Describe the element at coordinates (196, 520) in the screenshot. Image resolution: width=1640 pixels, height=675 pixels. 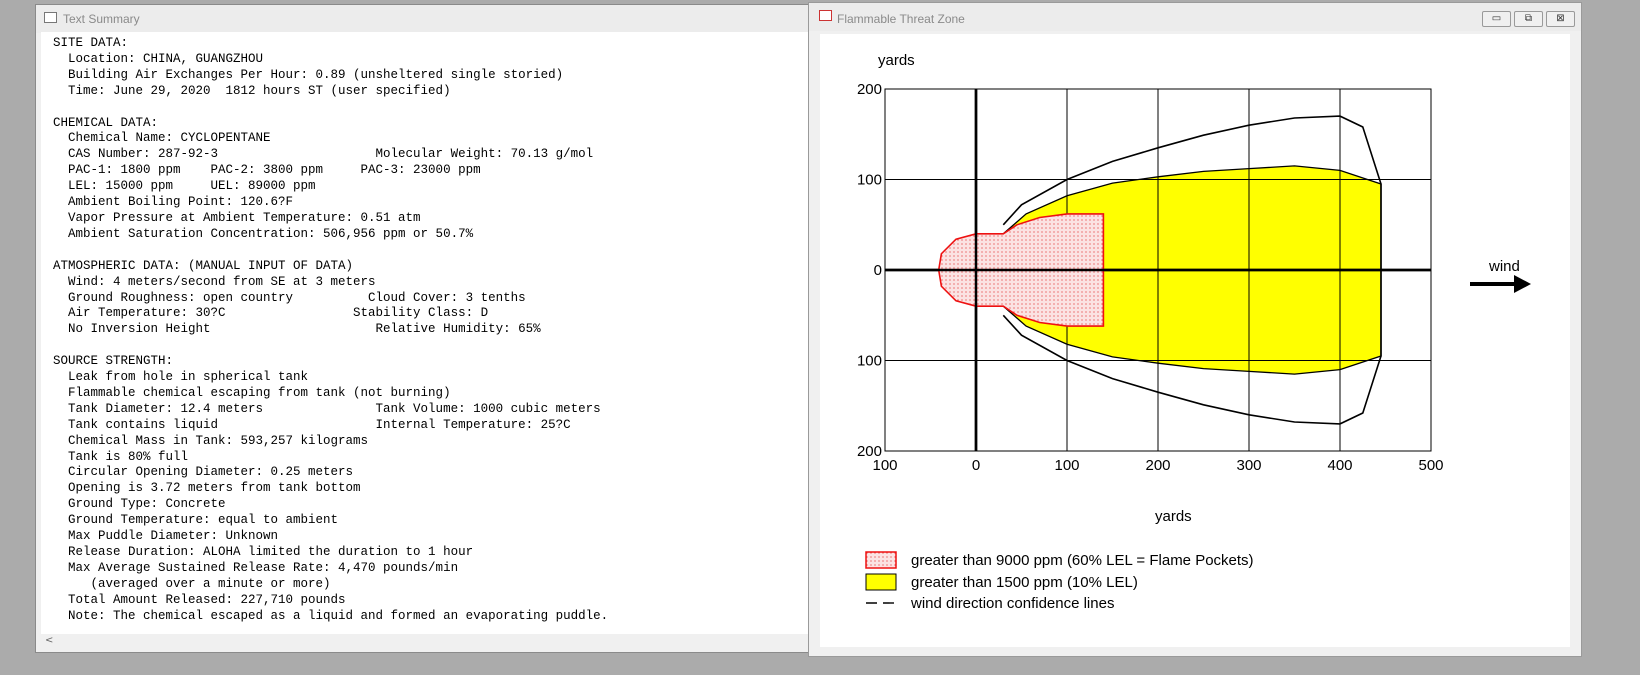
I see `summary-line: Ground Temperature: equal to ambient` at that location.